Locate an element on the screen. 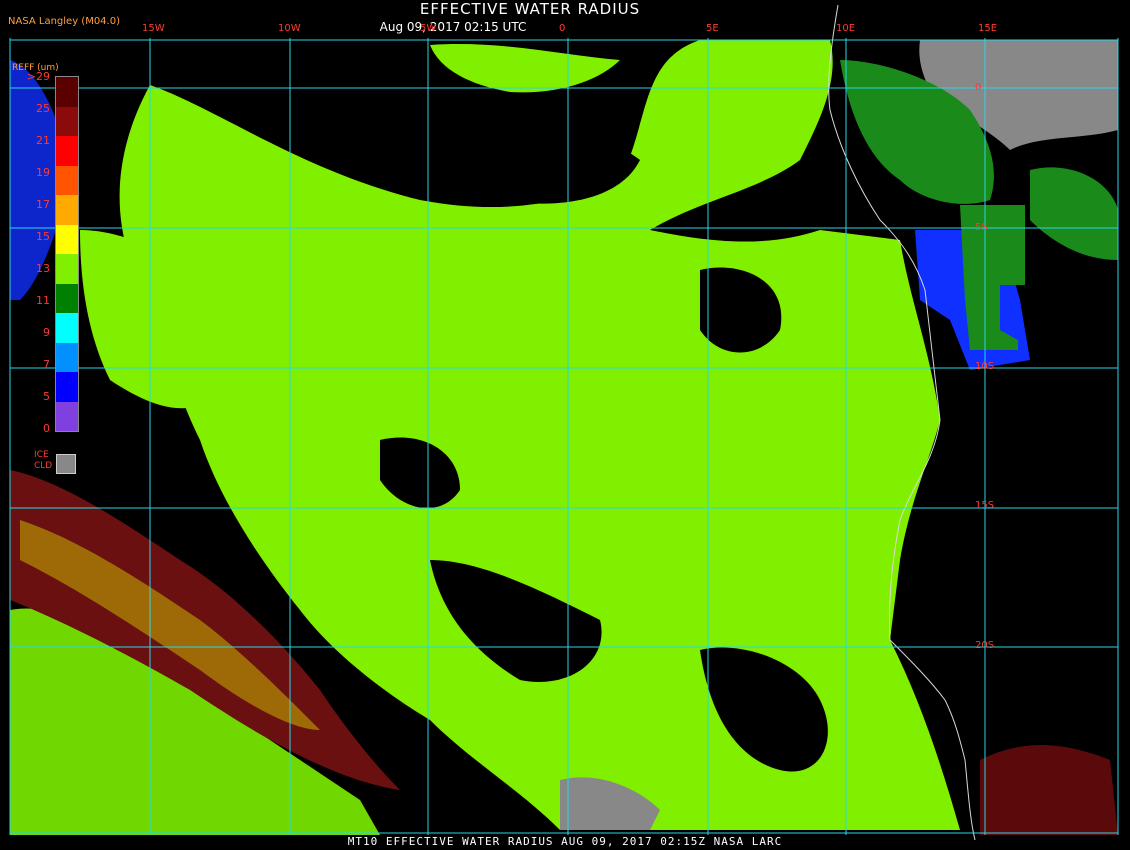  lat-label-5s: 5S is located at coordinates (981, 227).